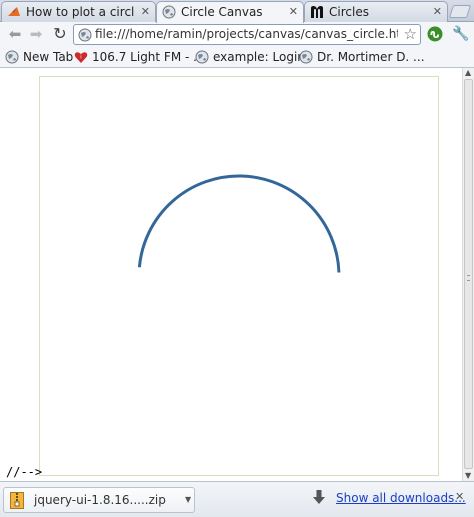 This screenshot has height=517, width=474. Describe the element at coordinates (376, 11) in the screenshot. I see `tab-circles: Circles ✕` at that location.